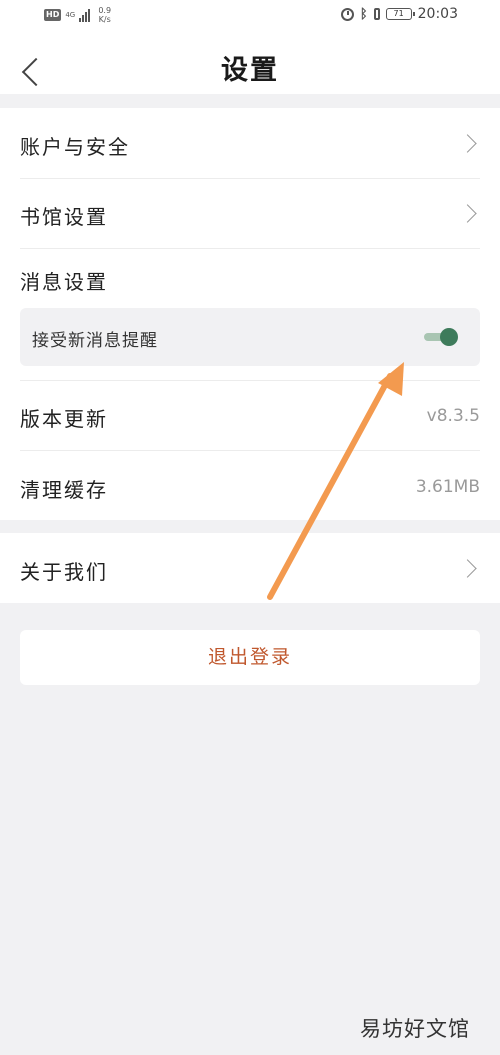 The height and width of the screenshot is (1055, 500). What do you see at coordinates (437, 14) in the screenshot?
I see `clock: 20:03` at bounding box center [437, 14].